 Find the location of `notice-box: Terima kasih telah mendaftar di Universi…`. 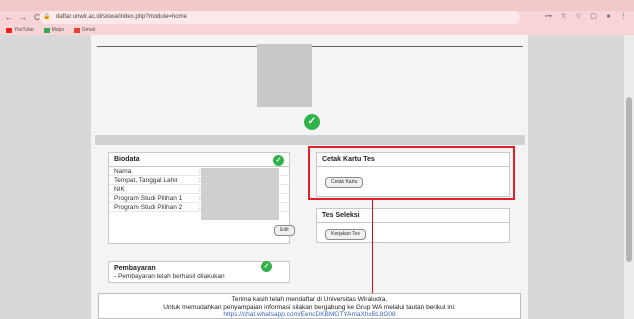

notice-box: Terima kasih telah mendaftar di Universi… is located at coordinates (309, 306).